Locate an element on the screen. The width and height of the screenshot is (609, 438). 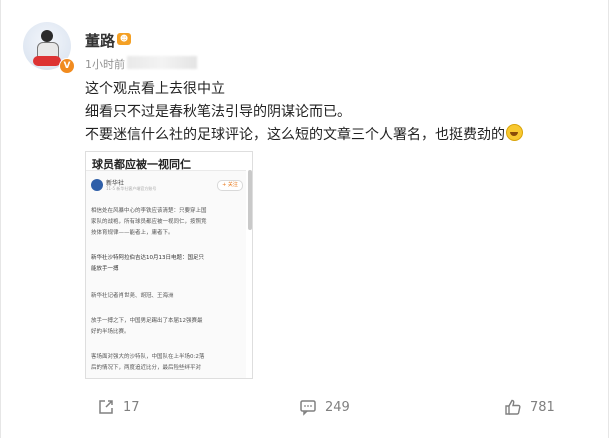
avatar-figure-vehicle is located at coordinates (47, 61).